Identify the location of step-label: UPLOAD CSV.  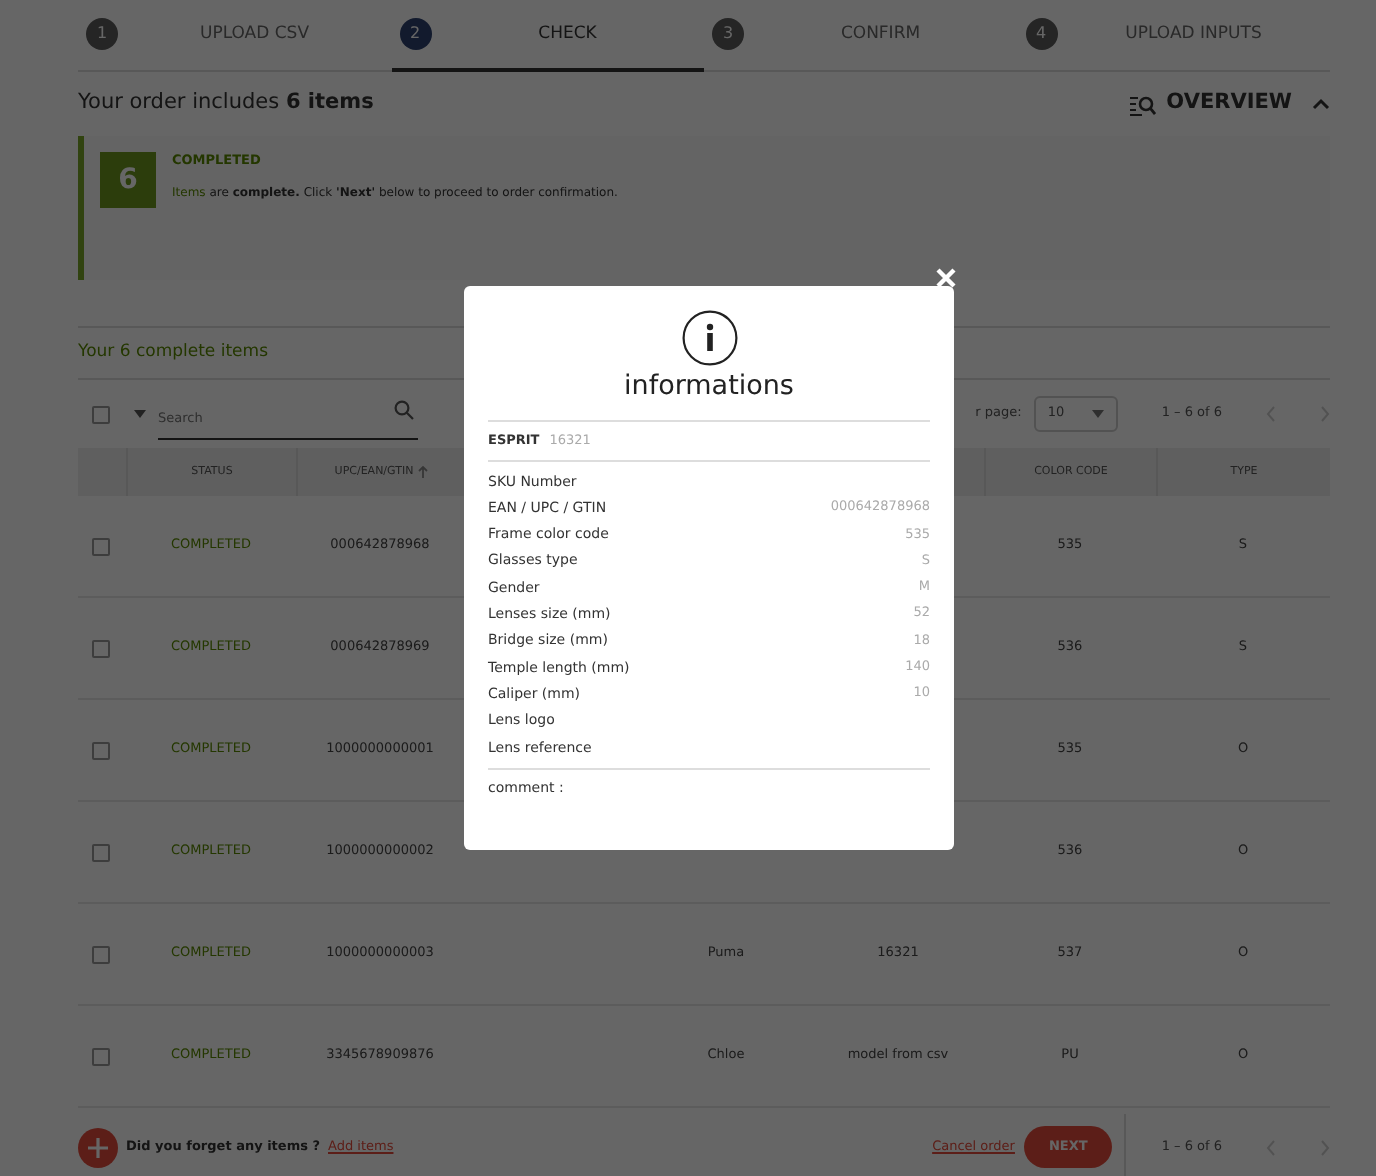
(254, 34).